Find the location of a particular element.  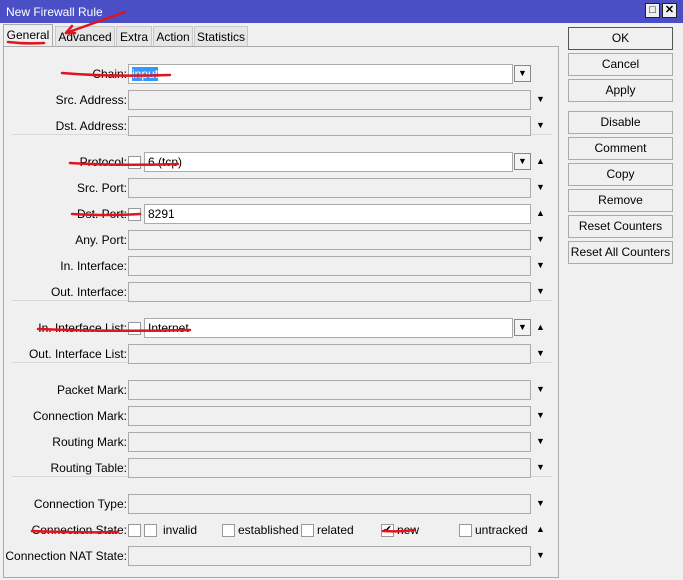

routing-mark-label: Routing Mark: is located at coordinates (89, 442).